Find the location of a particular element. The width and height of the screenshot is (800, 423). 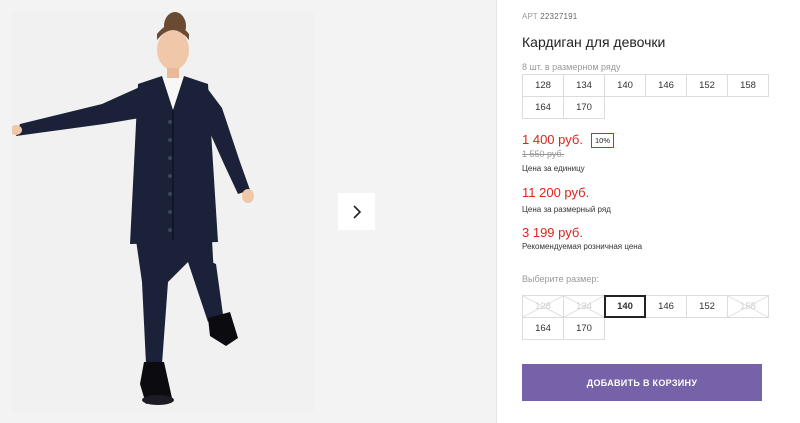

size-row-cell: 164 is located at coordinates (543, 107).